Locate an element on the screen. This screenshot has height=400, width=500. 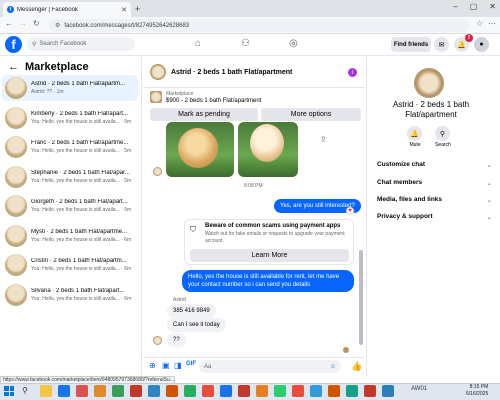
emoji-icon: ☺ is located at coordinates (333, 367).